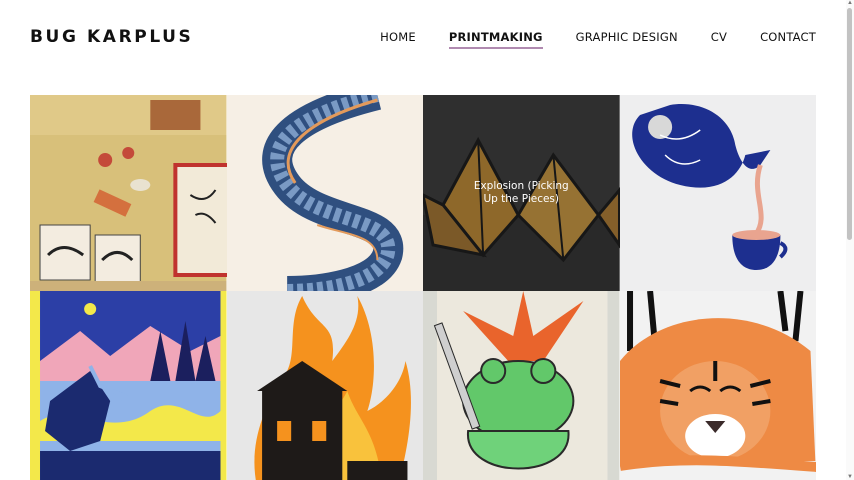  I want to click on nav-cv: CV, so click(719, 39).